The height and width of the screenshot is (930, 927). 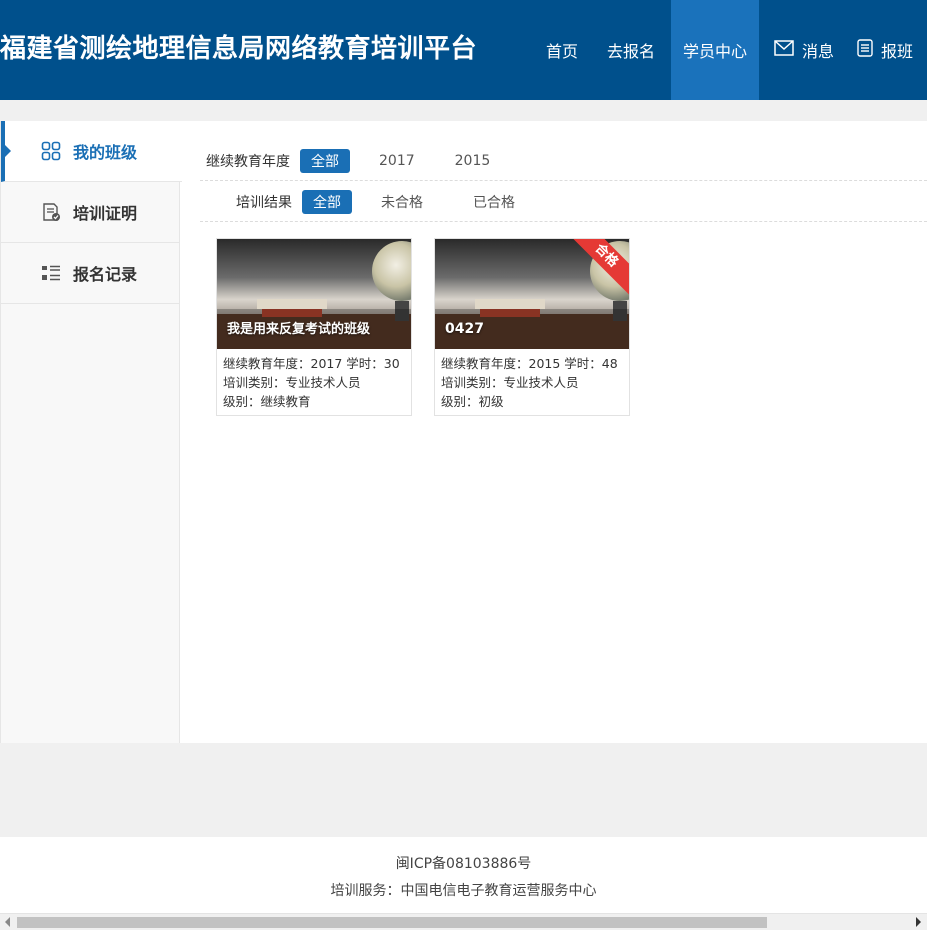 I want to click on service-provider: 培训服务：中国电信电子教育运营服务中心, so click(x=463, y=891).